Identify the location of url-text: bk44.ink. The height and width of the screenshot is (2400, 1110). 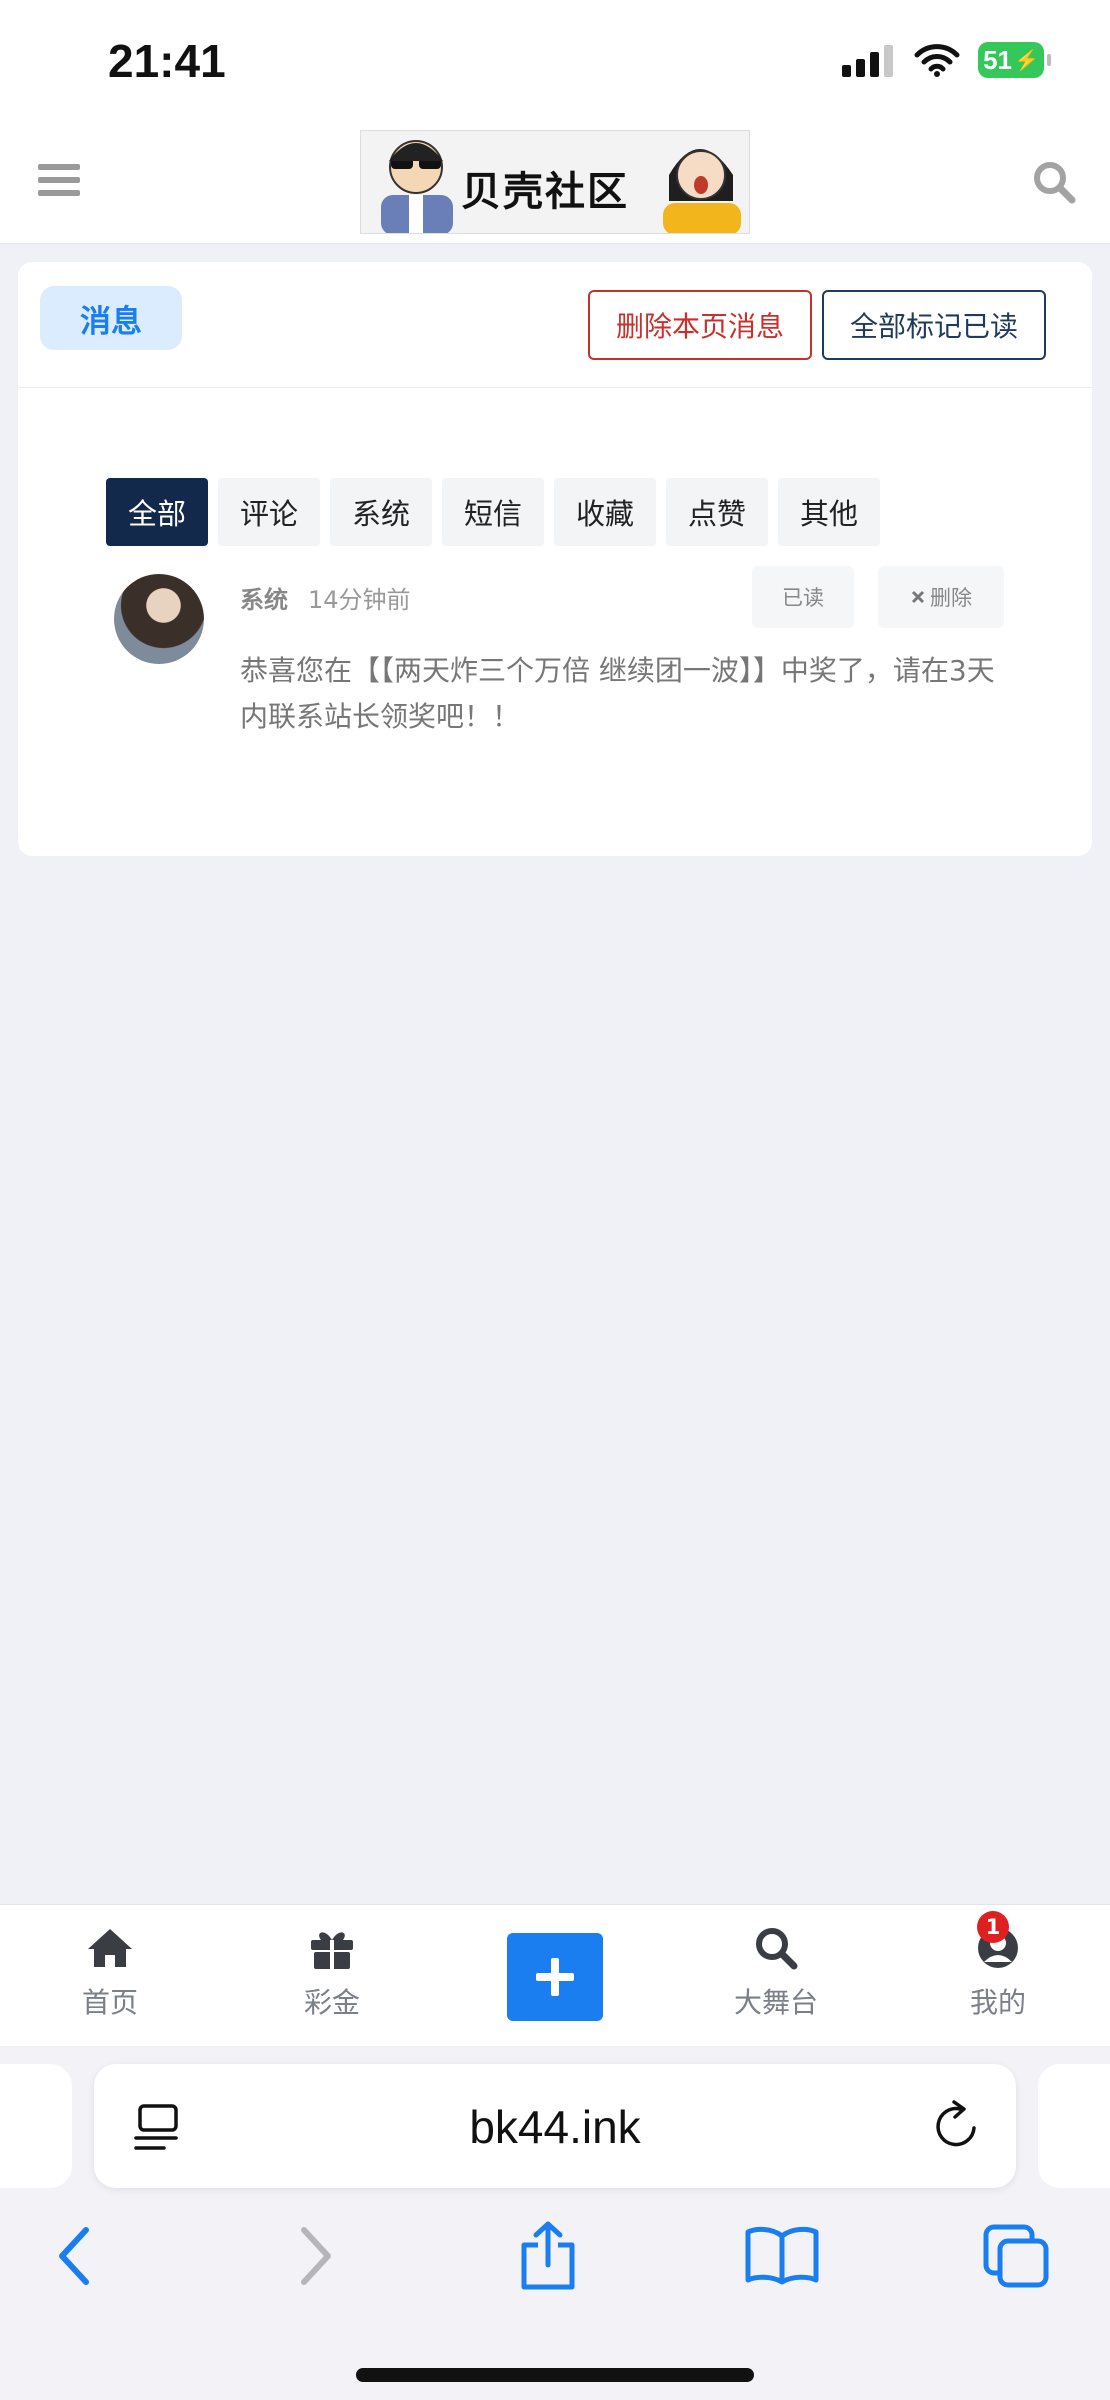
(555, 2127).